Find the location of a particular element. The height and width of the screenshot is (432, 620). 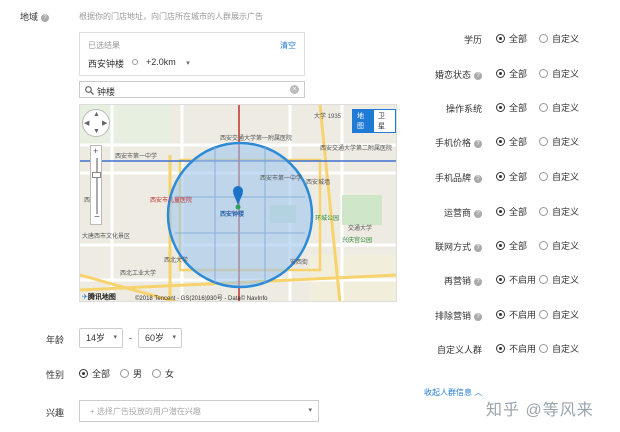

interest-select: + 选择广告投放的用户潜在兴趣 ▾ is located at coordinates (199, 411).